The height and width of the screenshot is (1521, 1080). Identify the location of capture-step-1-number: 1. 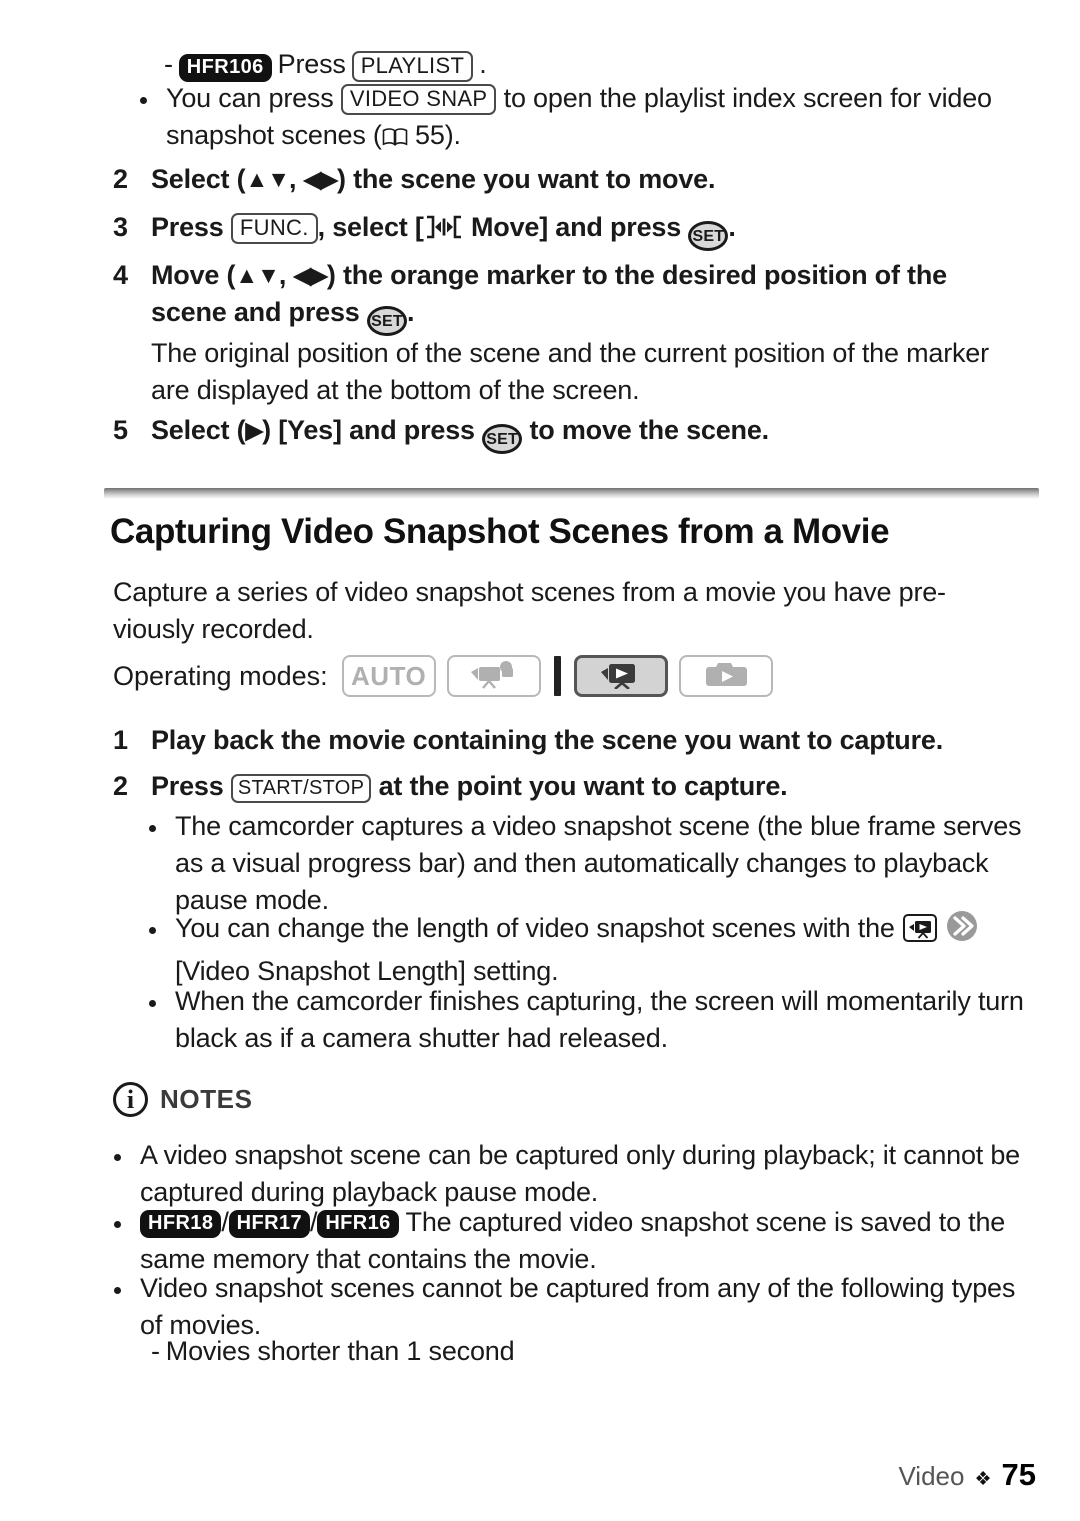
(120, 740).